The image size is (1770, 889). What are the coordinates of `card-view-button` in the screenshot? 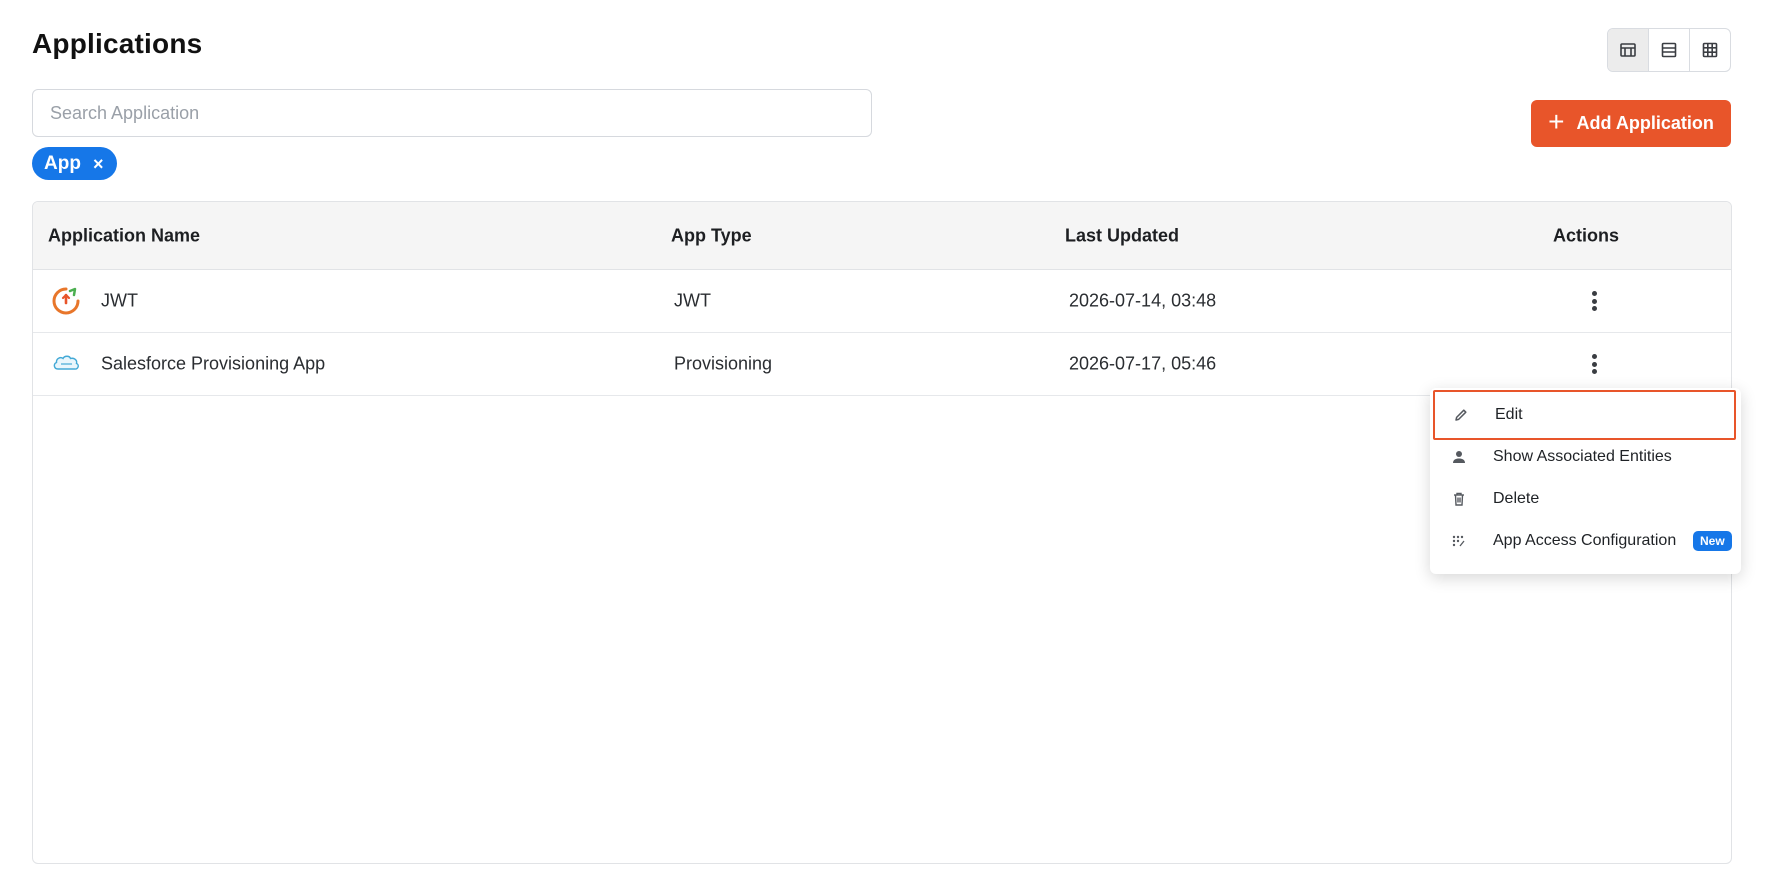 It's located at (1628, 50).